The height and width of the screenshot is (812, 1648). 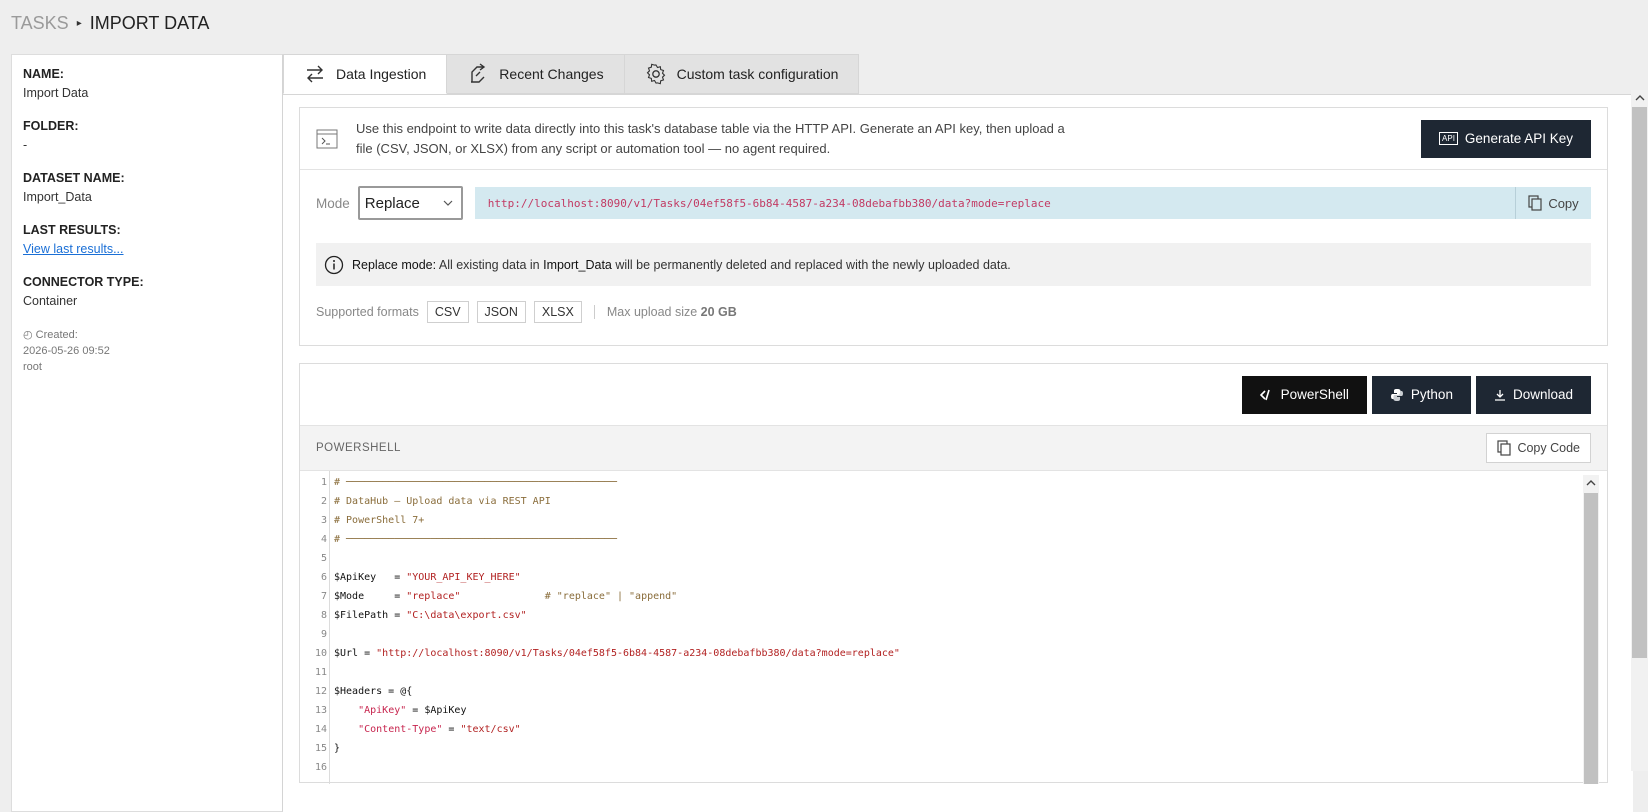 What do you see at coordinates (323, 482) in the screenshot?
I see `line-number: 1` at bounding box center [323, 482].